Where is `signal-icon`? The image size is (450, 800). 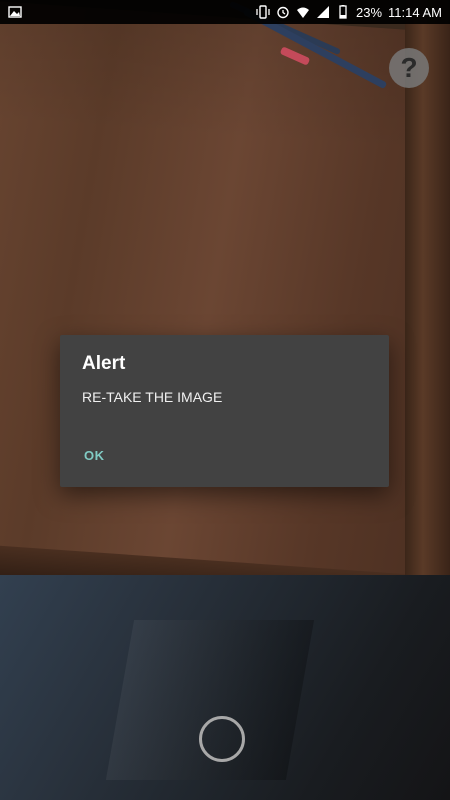
signal-icon is located at coordinates (323, 12).